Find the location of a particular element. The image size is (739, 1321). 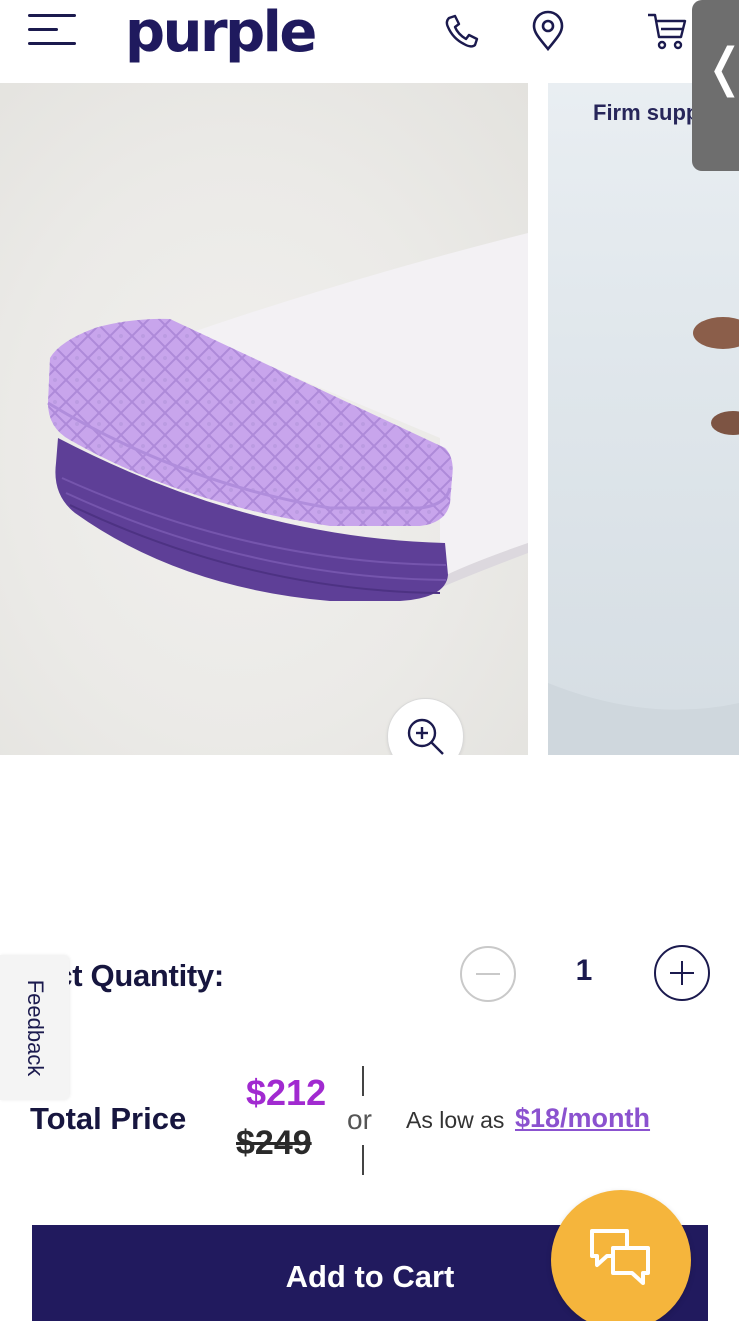

location-pin-icon is located at coordinates (548, 32).